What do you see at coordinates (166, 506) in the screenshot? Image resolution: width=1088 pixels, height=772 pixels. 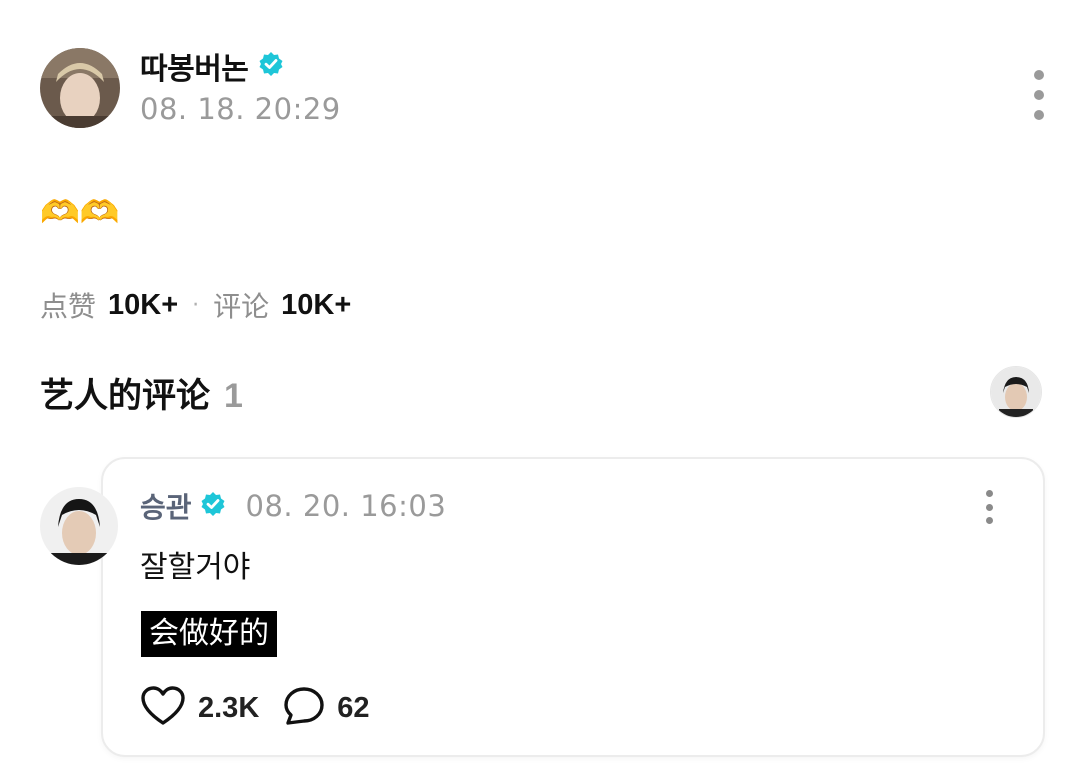 I see `comment-author-name: 승관` at bounding box center [166, 506].